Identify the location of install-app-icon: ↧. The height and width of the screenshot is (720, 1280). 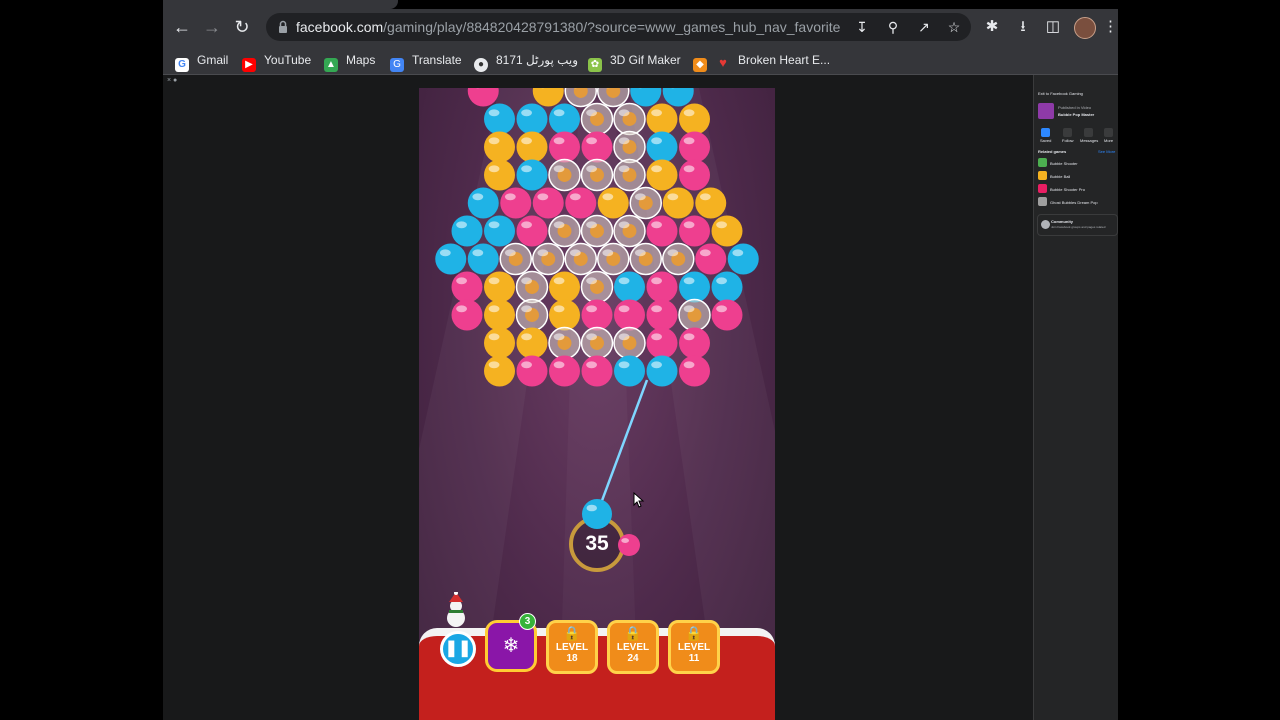
(862, 27).